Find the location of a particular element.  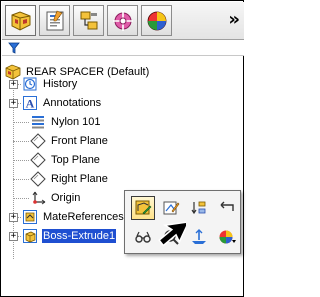

tree-item-label: History is located at coordinates (60, 84).